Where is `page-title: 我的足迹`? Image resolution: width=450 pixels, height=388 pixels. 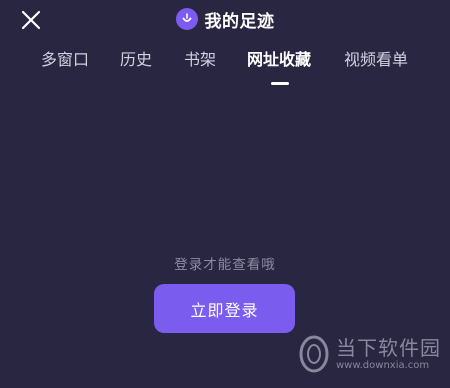
page-title: 我的足迹 is located at coordinates (239, 21).